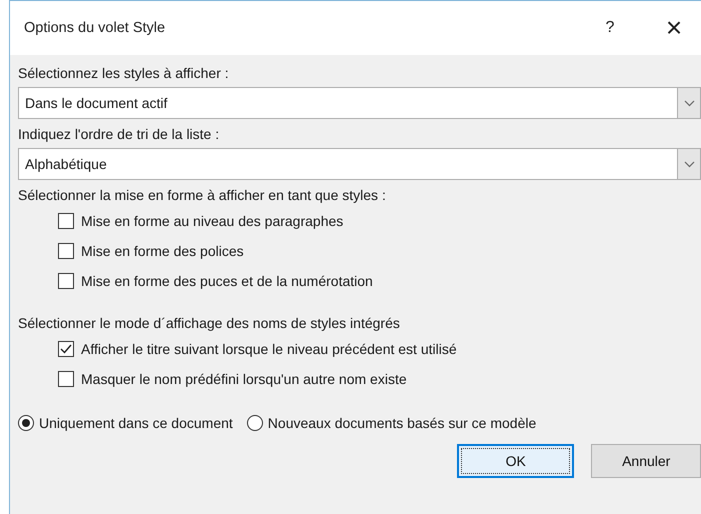  What do you see at coordinates (244, 379) in the screenshot?
I see `checkbox-label: Masquer le nom prédéfini lorsqu'un autre nom existe` at bounding box center [244, 379].